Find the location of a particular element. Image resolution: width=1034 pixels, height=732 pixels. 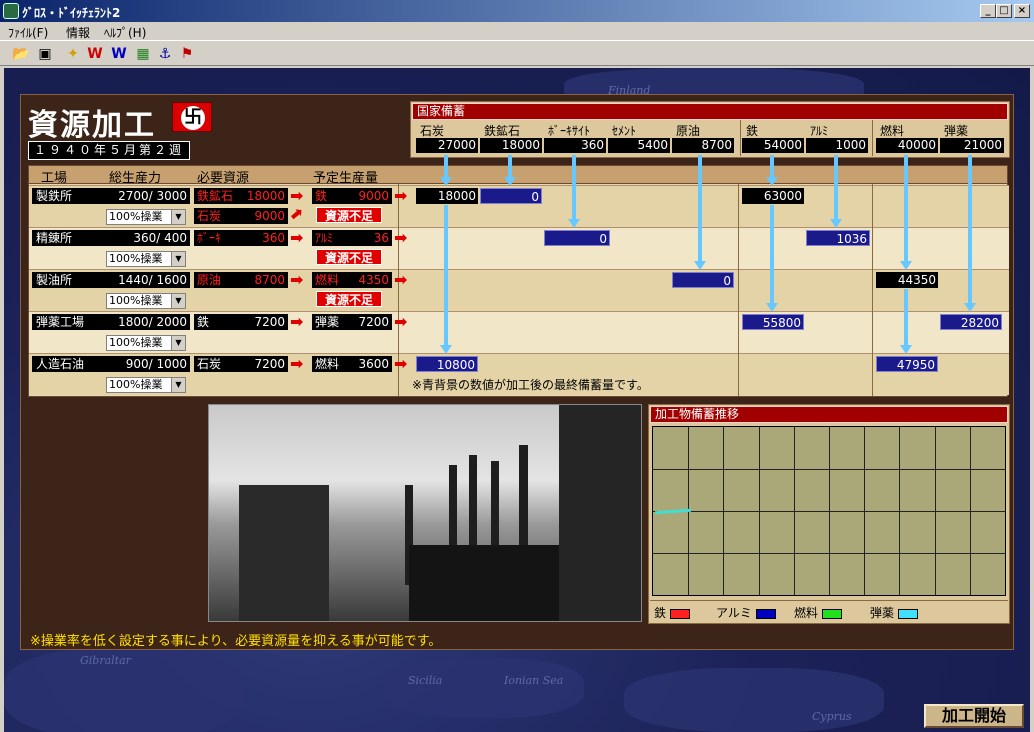

start-processing-button: 加工開始 is located at coordinates (974, 716).